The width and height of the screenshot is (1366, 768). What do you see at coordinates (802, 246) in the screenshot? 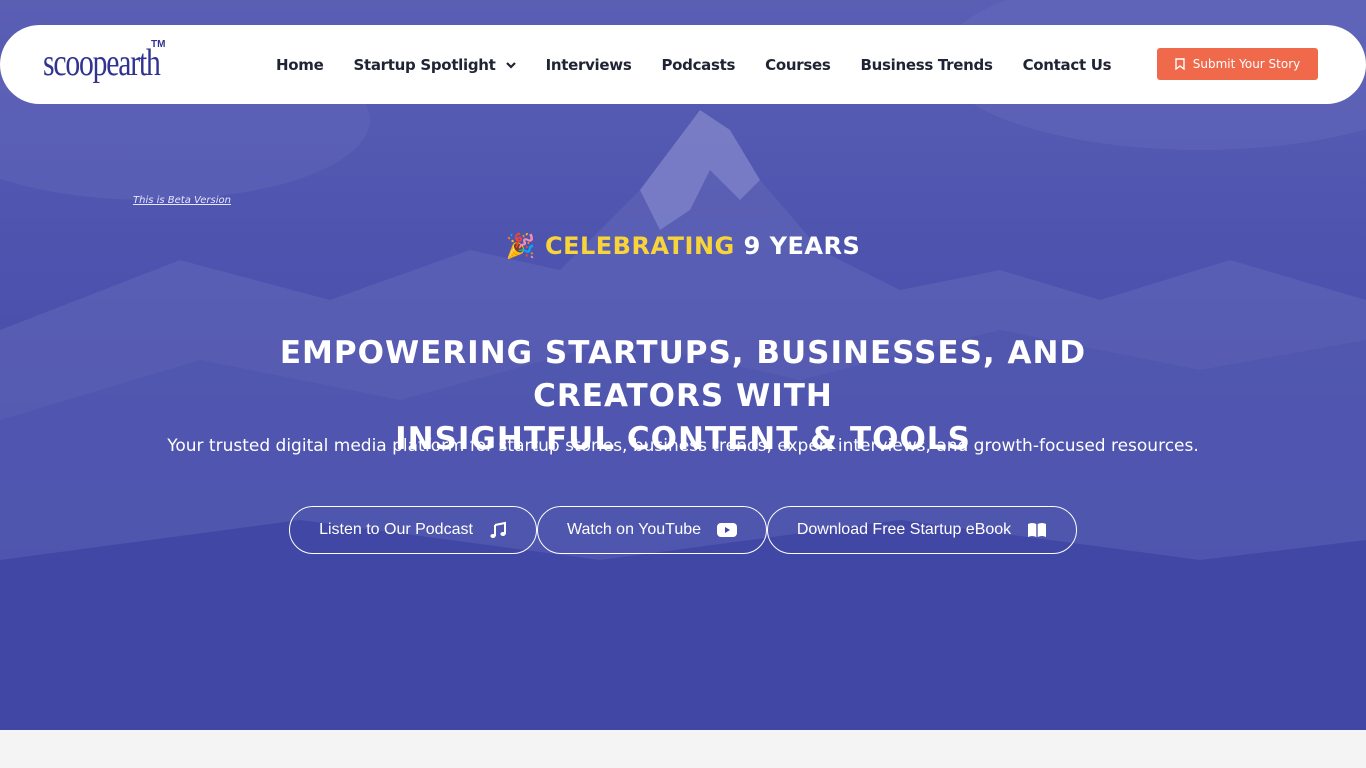
I see `years-text: 9 YEARS` at bounding box center [802, 246].